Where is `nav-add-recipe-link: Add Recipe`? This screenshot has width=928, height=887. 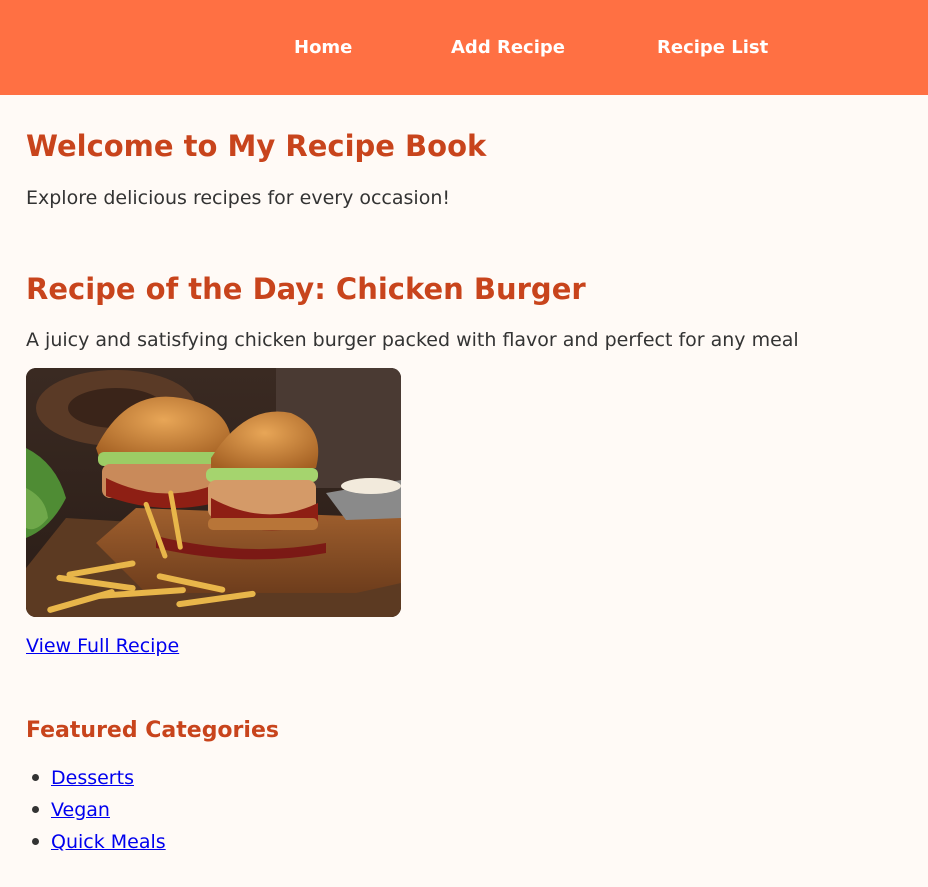 nav-add-recipe-link: Add Recipe is located at coordinates (508, 48).